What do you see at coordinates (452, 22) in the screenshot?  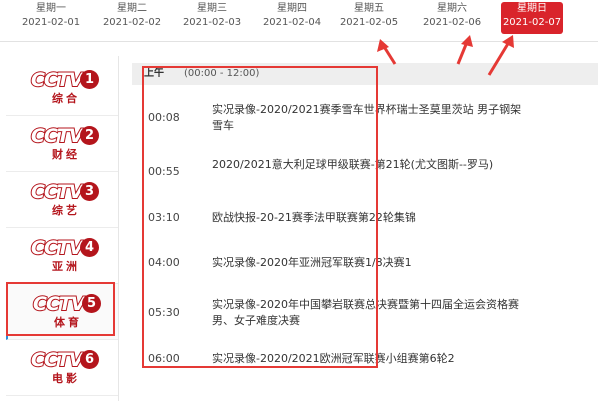 I see `date-tab-date: 2021-02-06` at bounding box center [452, 22].